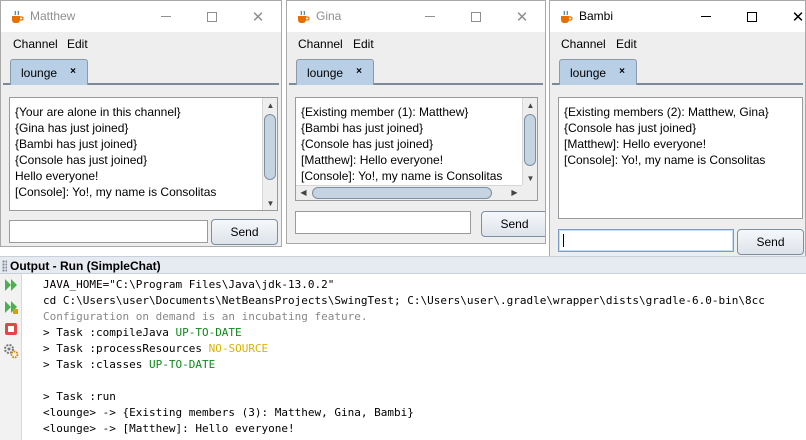  I want to click on window-title: Gina, so click(329, 16).